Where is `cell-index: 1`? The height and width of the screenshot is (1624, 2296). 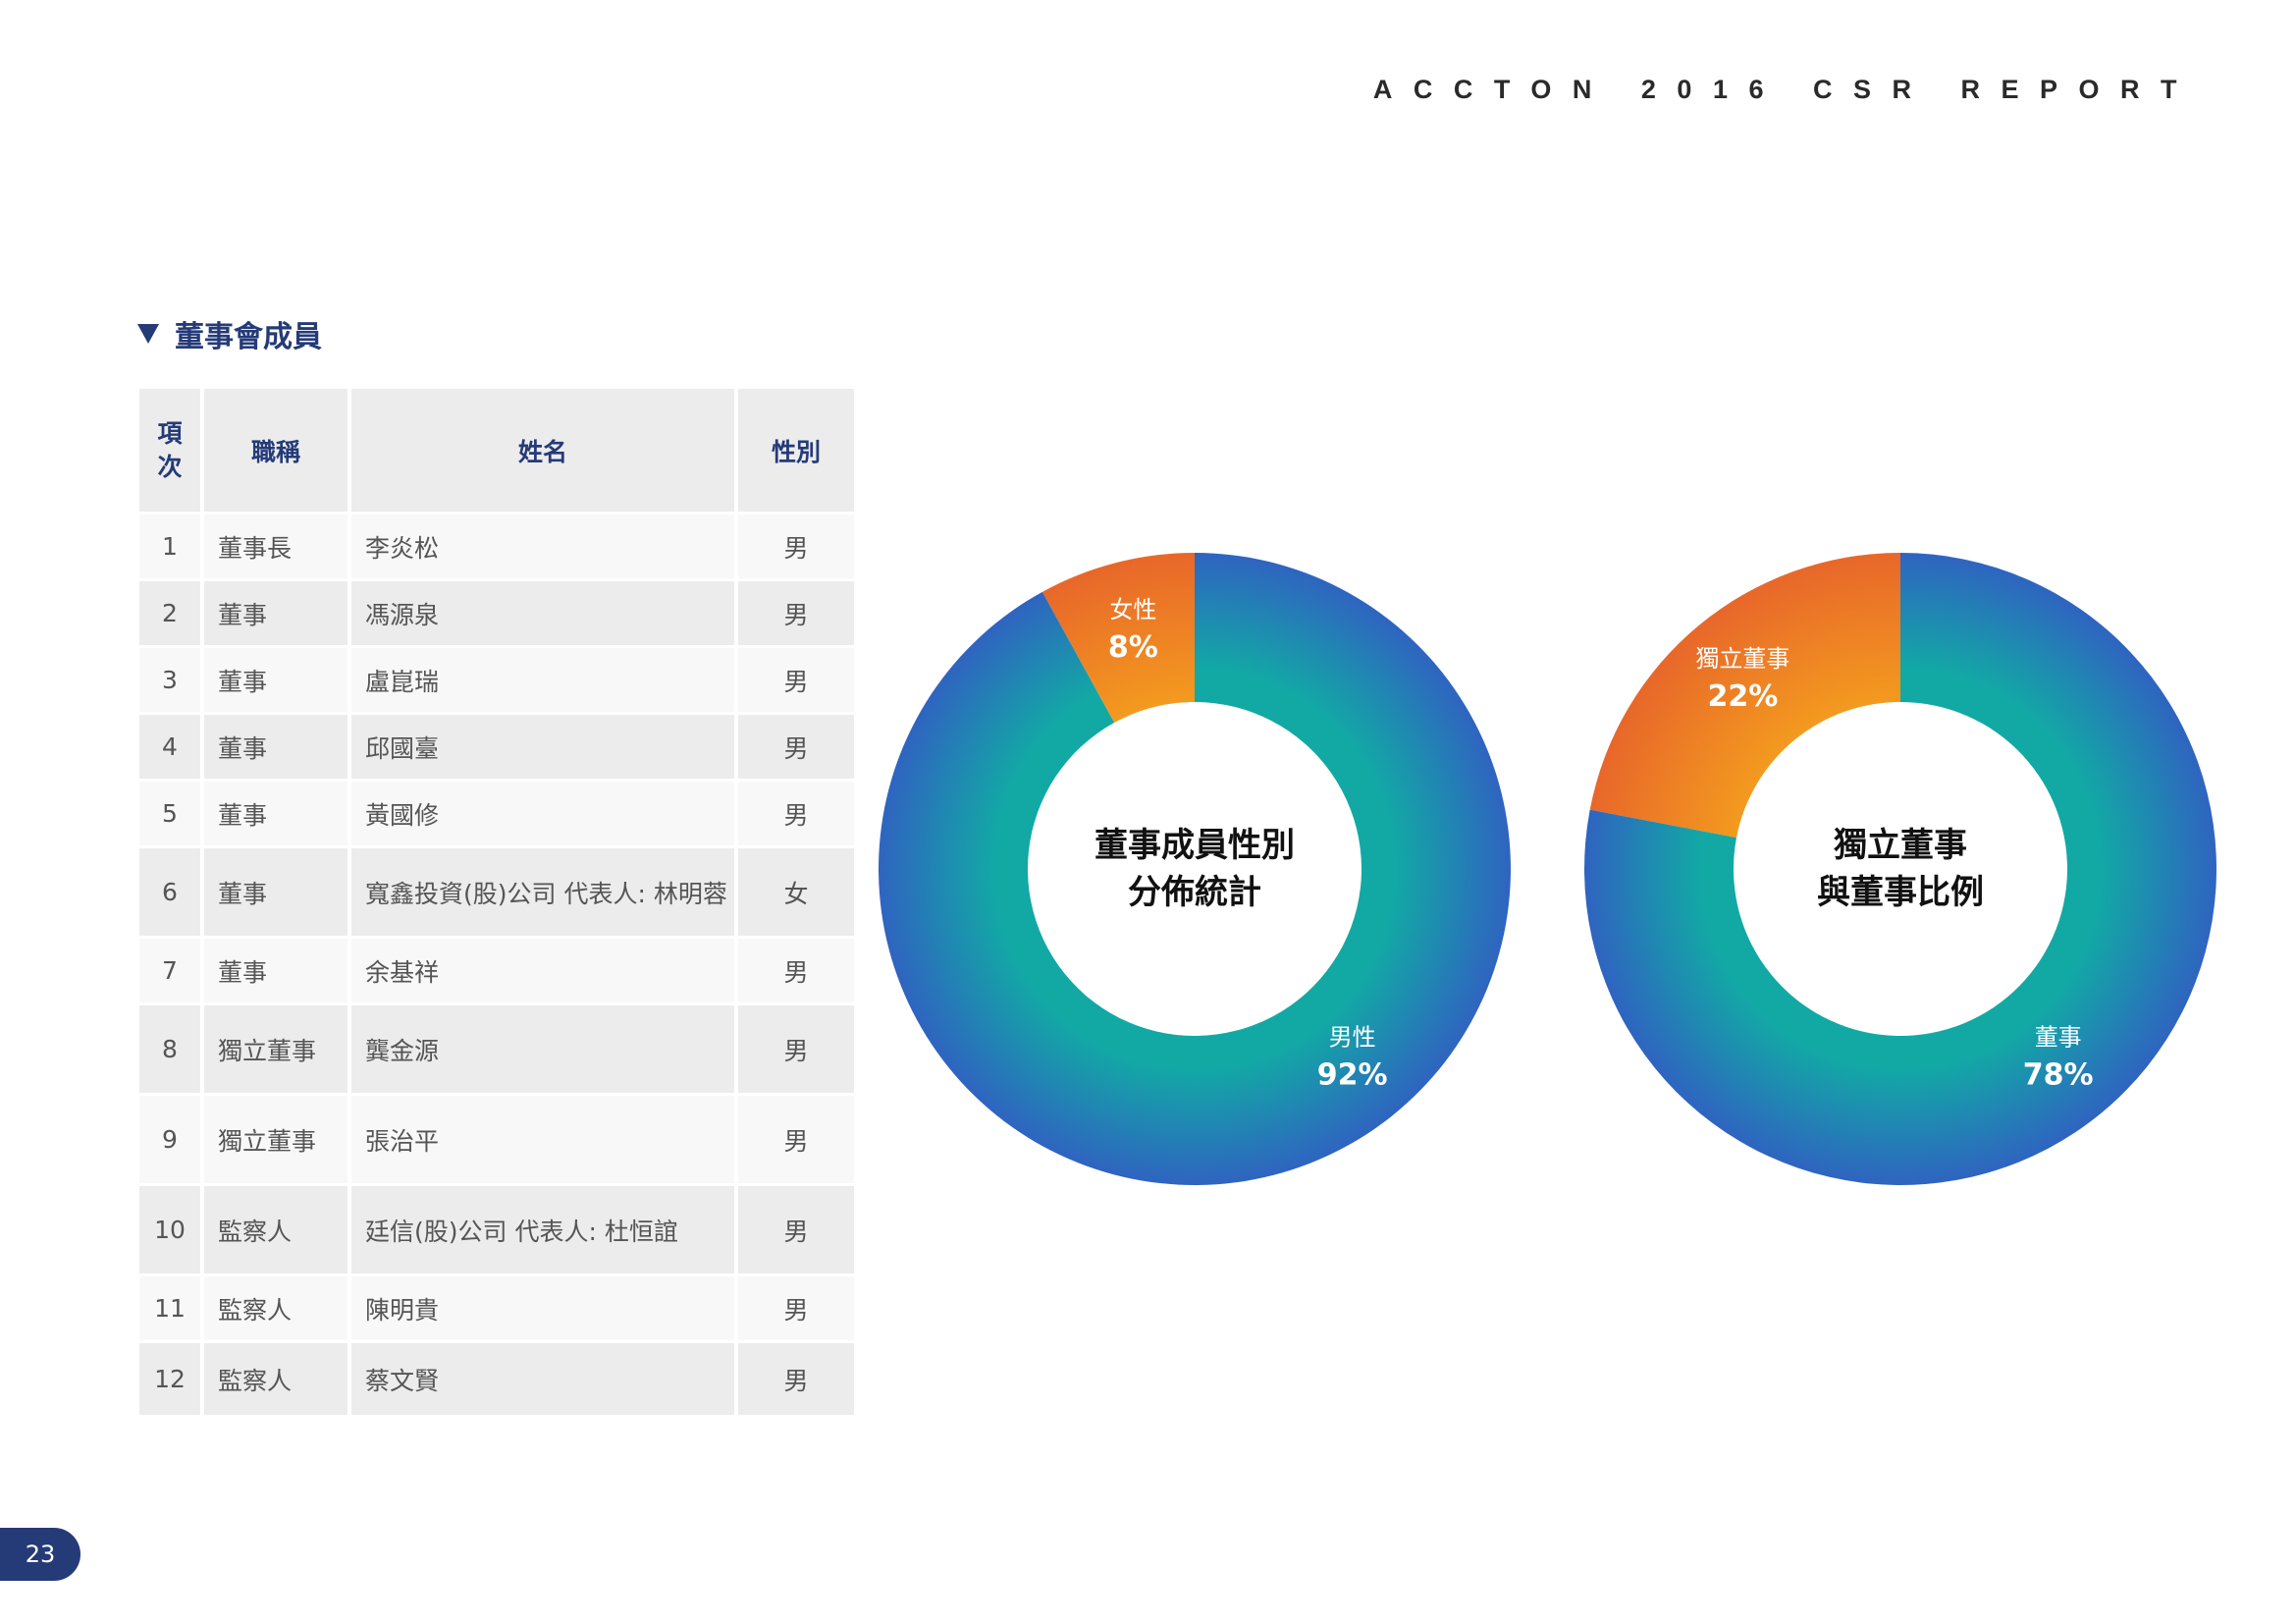
cell-index: 1 is located at coordinates (169, 547).